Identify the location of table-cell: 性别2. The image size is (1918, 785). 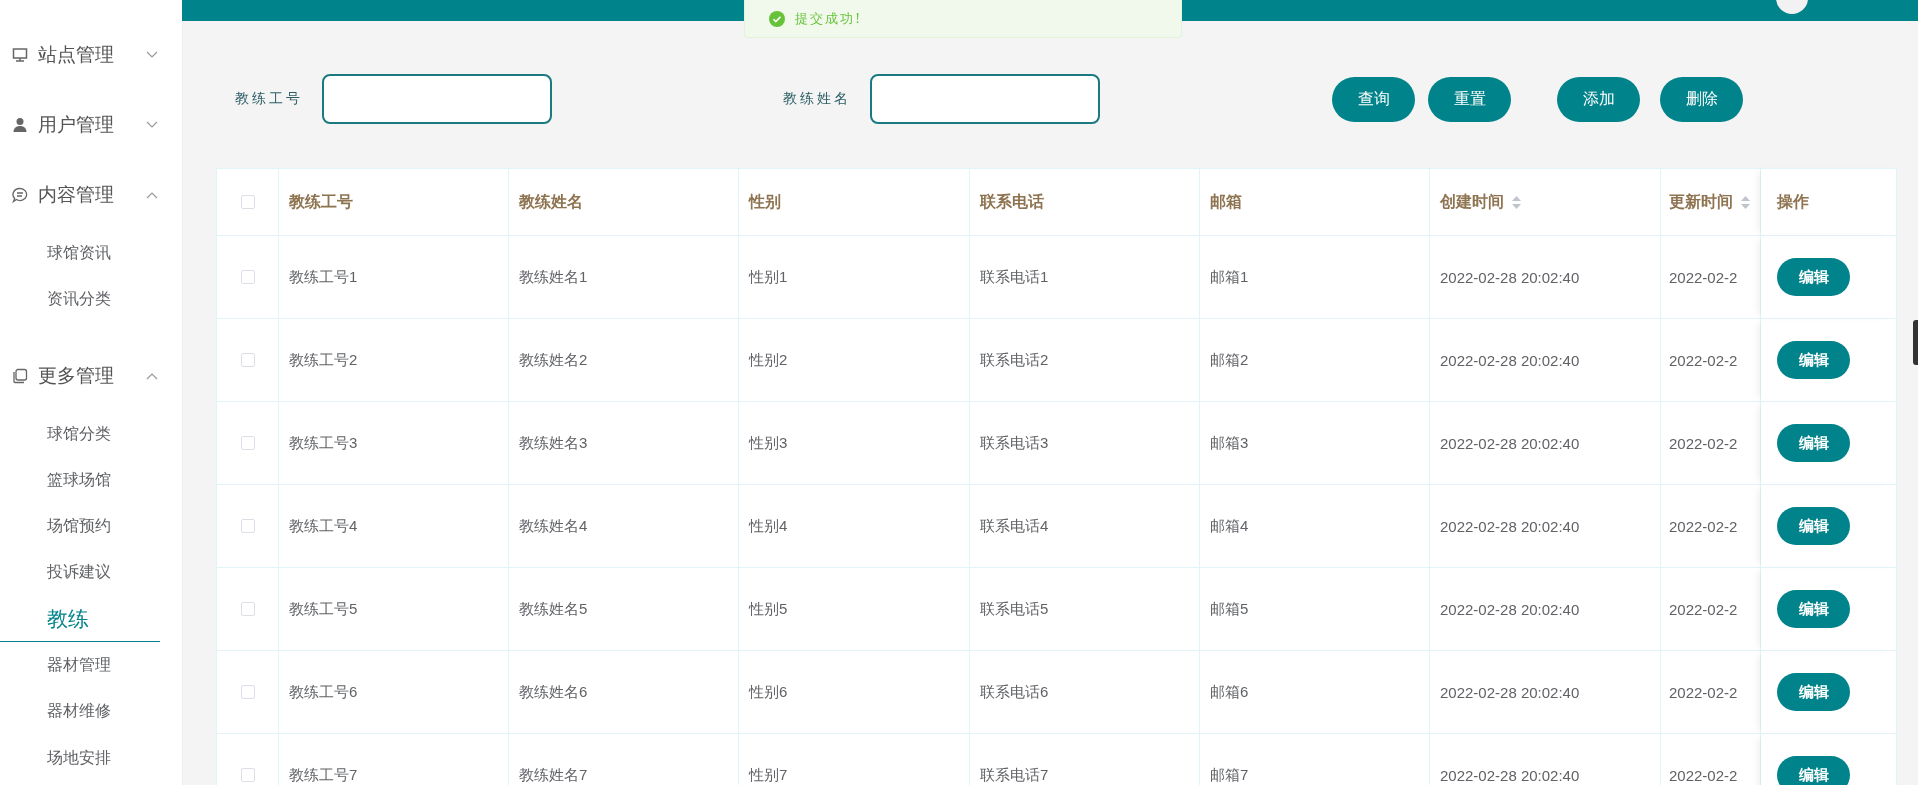
(854, 360).